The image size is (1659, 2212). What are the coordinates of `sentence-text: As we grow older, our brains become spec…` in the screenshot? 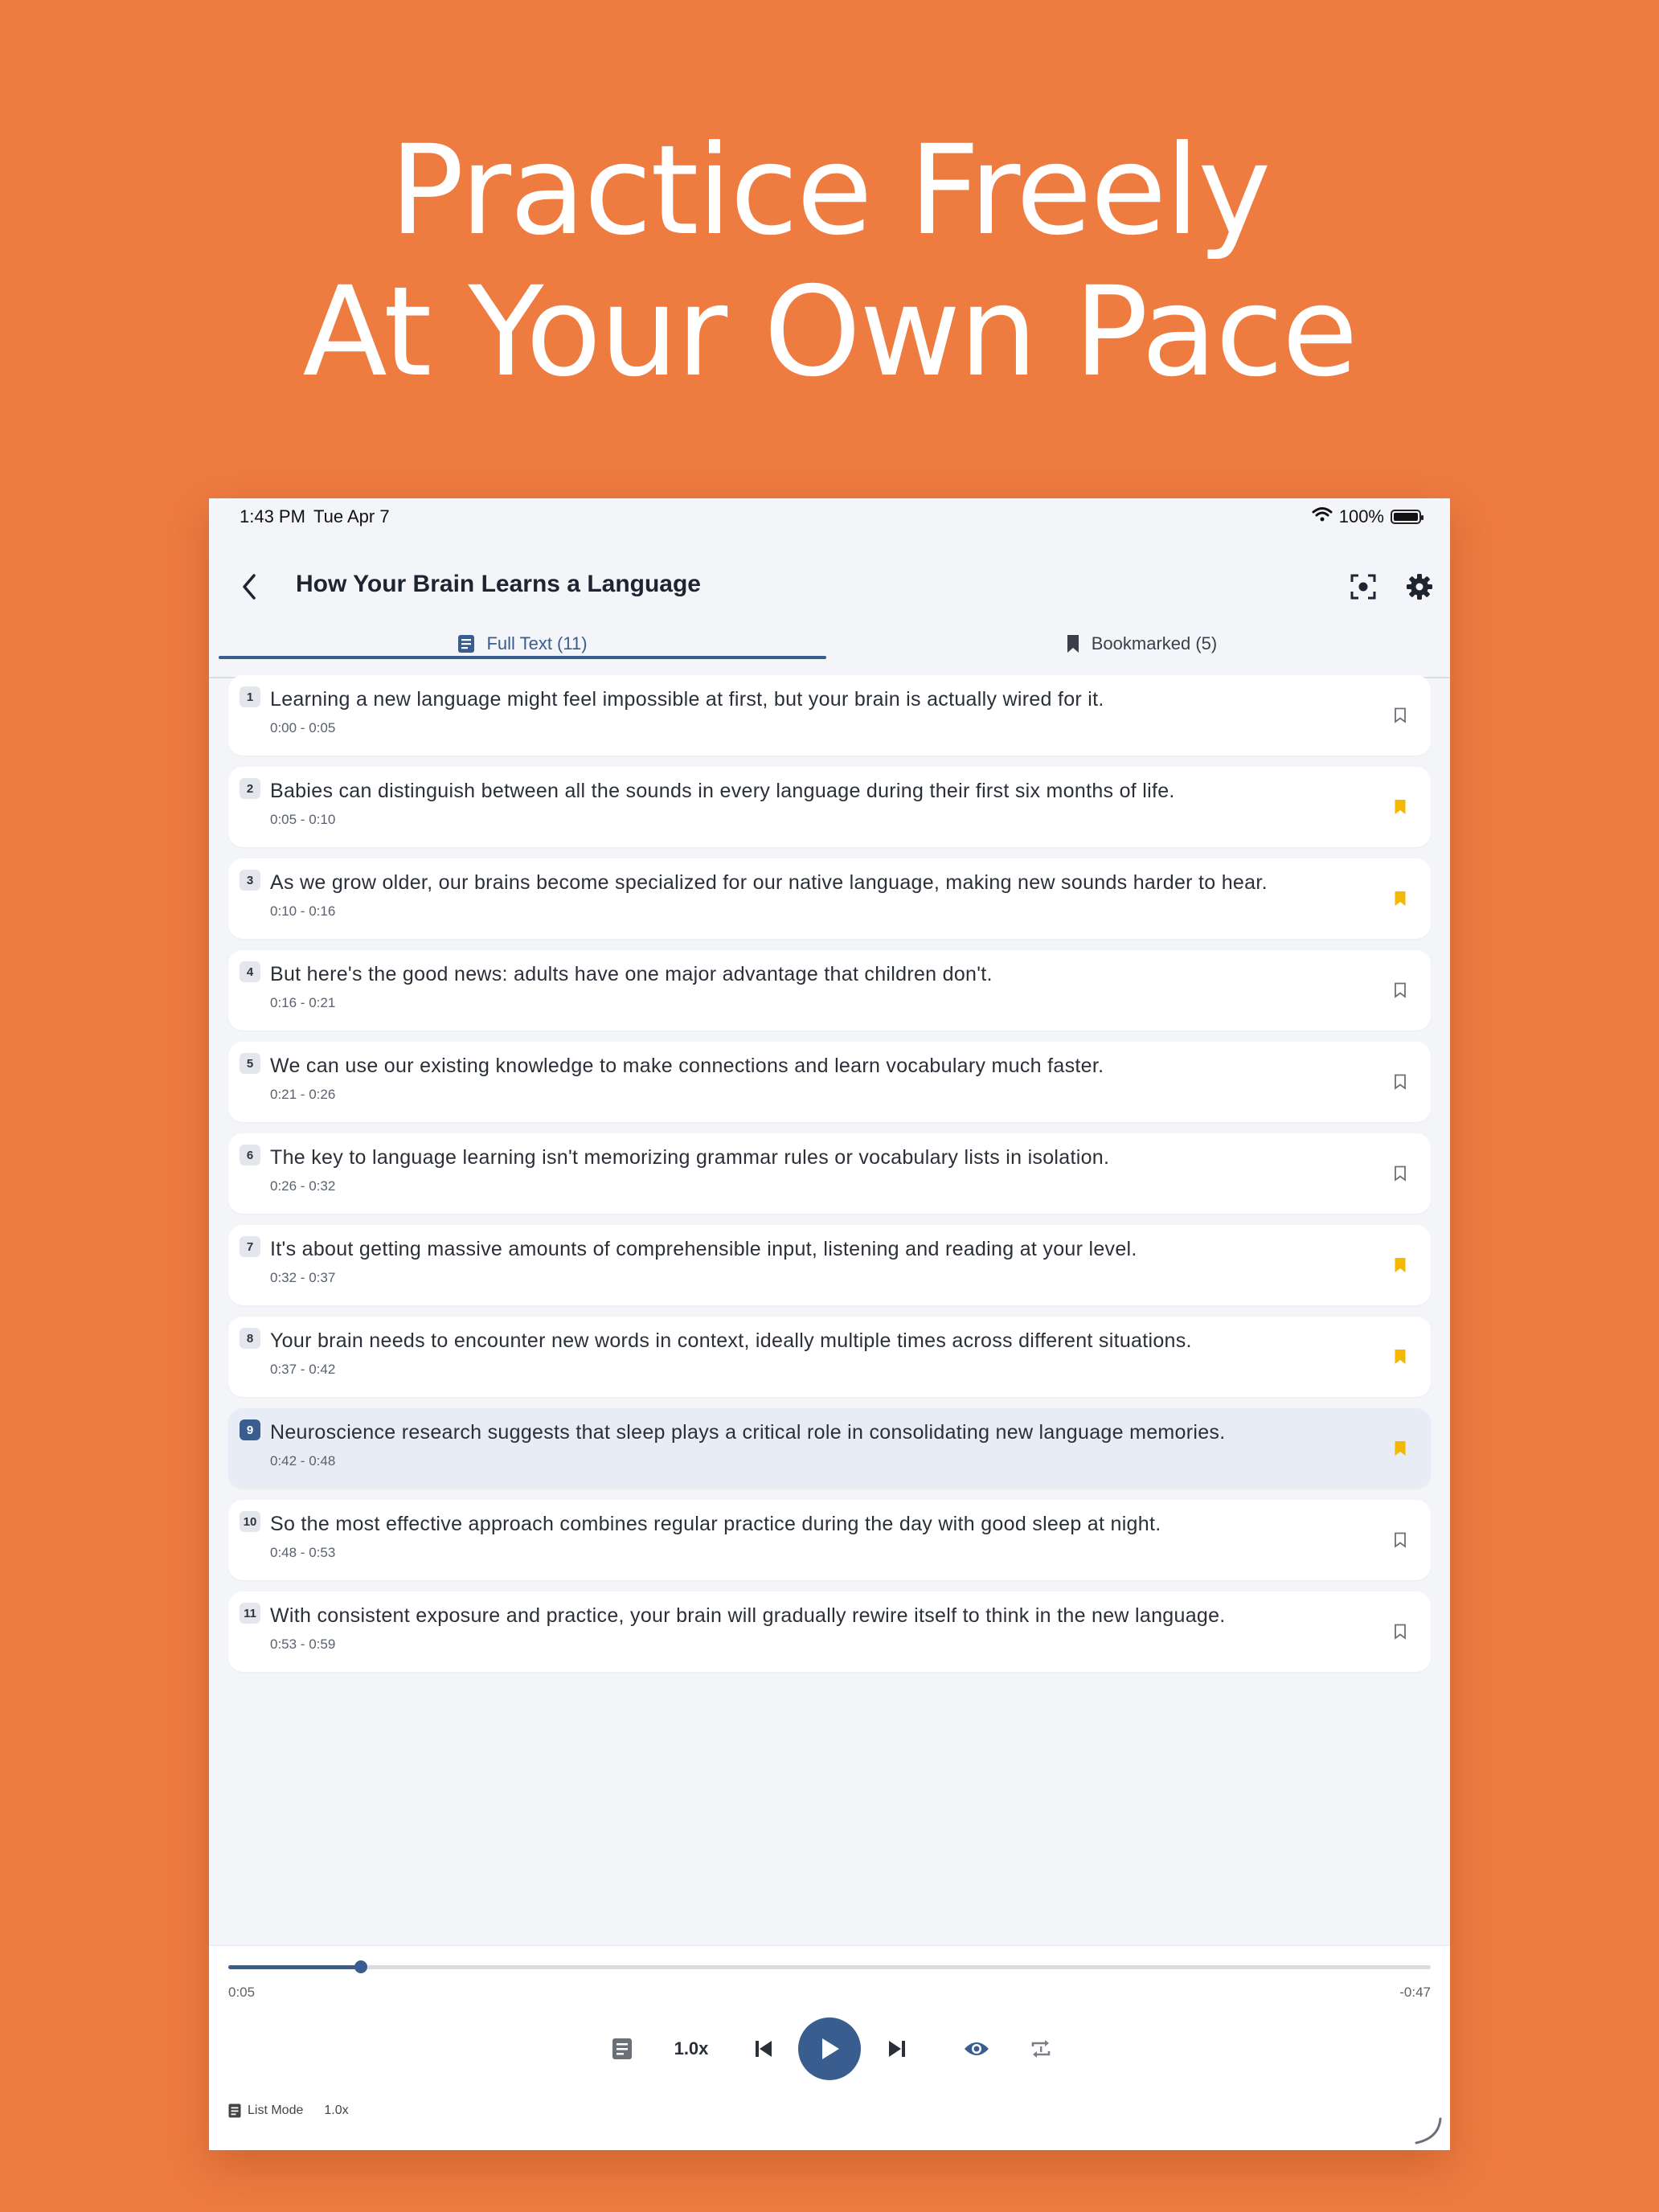 It's located at (769, 883).